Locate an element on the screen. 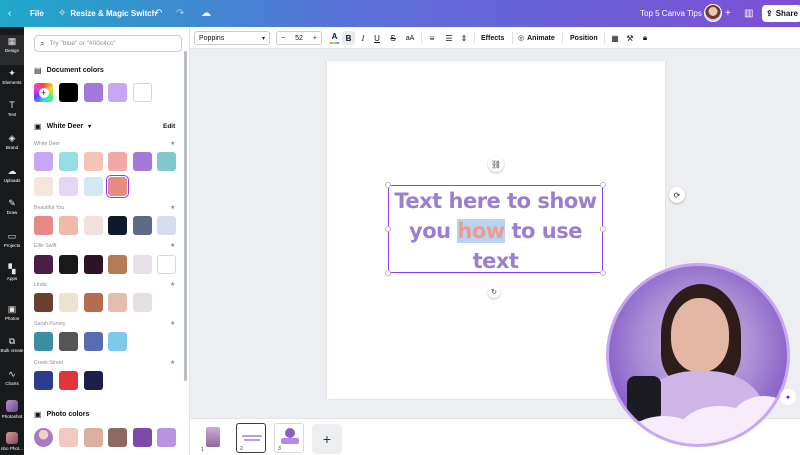  color-swatch-selected is located at coordinates (117, 186).